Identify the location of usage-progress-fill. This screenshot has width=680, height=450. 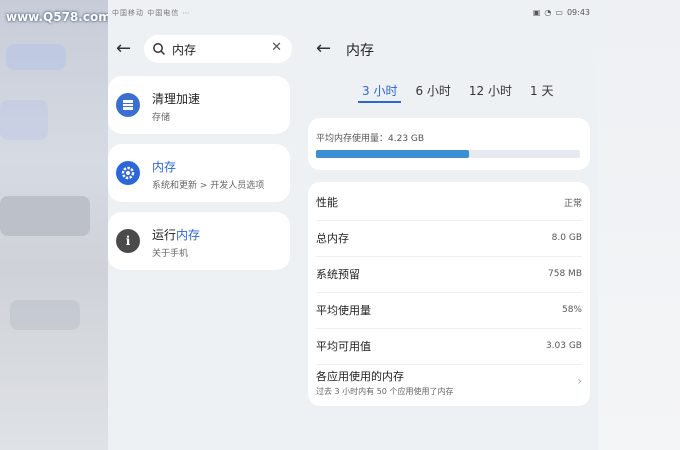
(393, 154).